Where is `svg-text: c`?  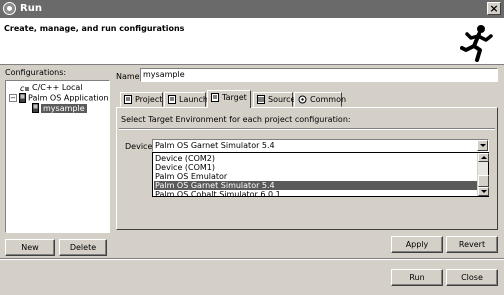
svg-text: c is located at coordinates (22, 88).